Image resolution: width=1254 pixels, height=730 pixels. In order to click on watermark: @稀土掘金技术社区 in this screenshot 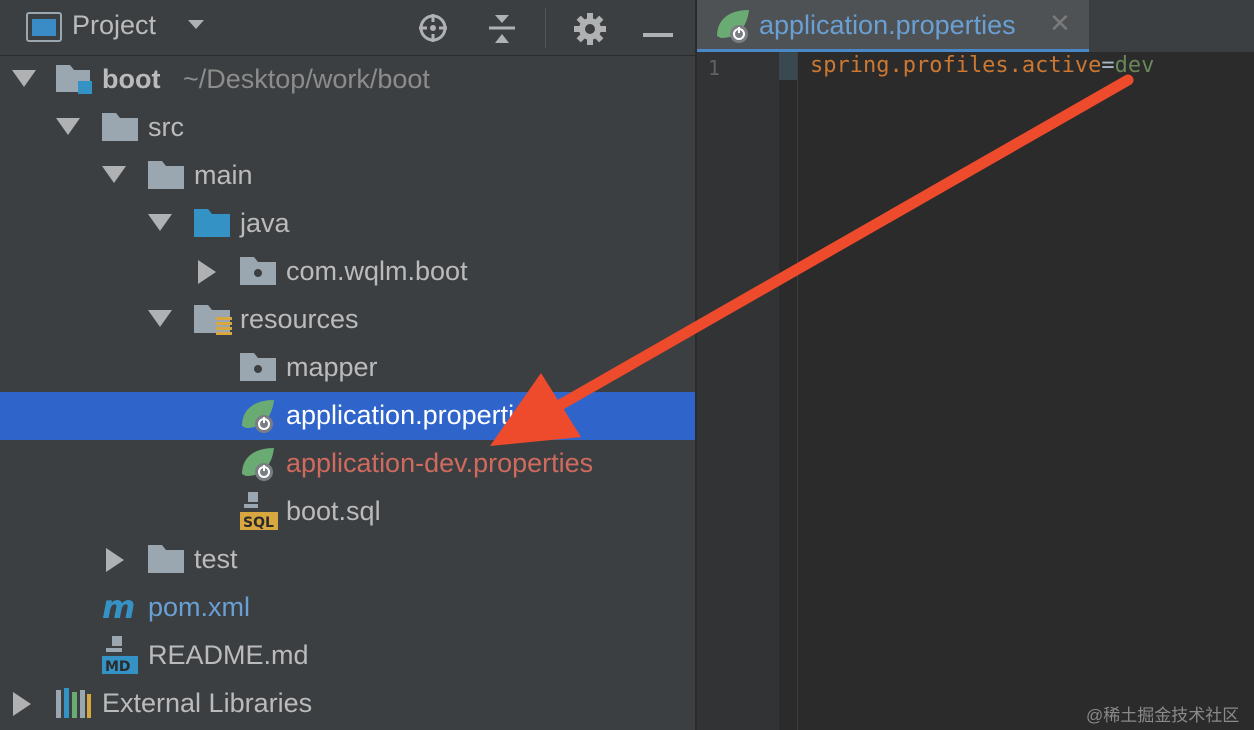, I will do `click(1163, 715)`.